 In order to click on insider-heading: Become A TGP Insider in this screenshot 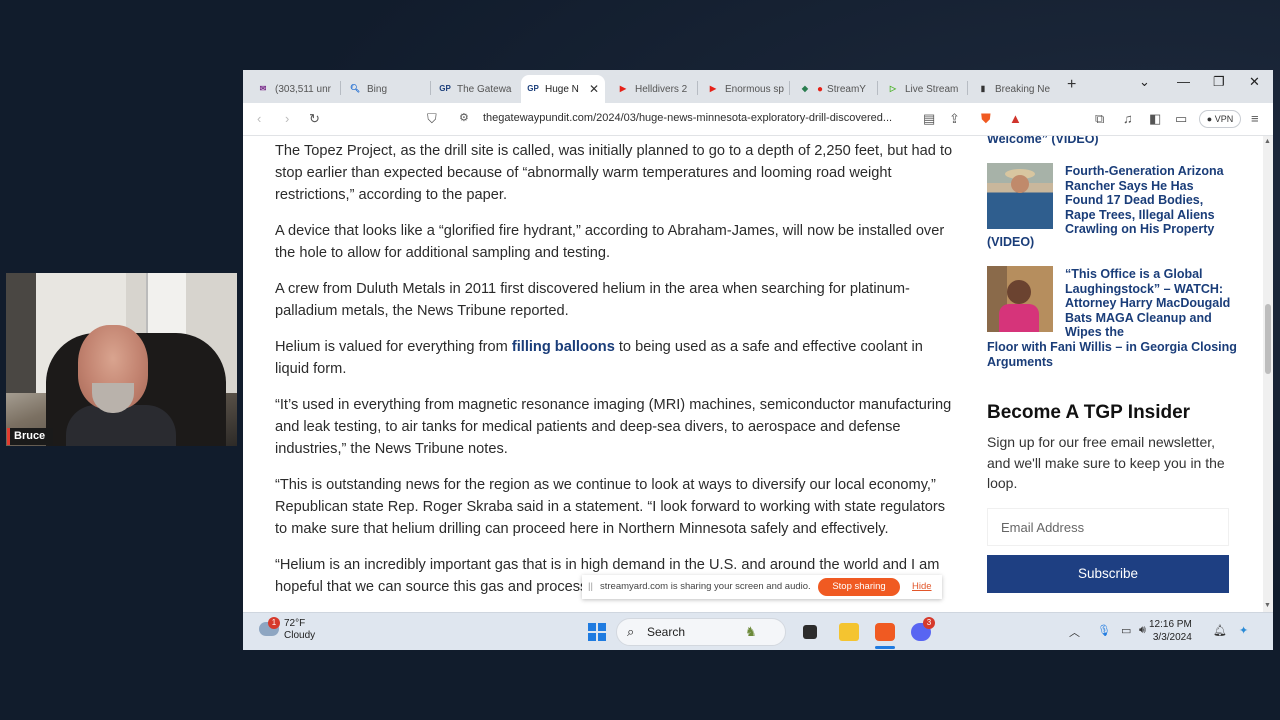, I will do `click(1089, 412)`.